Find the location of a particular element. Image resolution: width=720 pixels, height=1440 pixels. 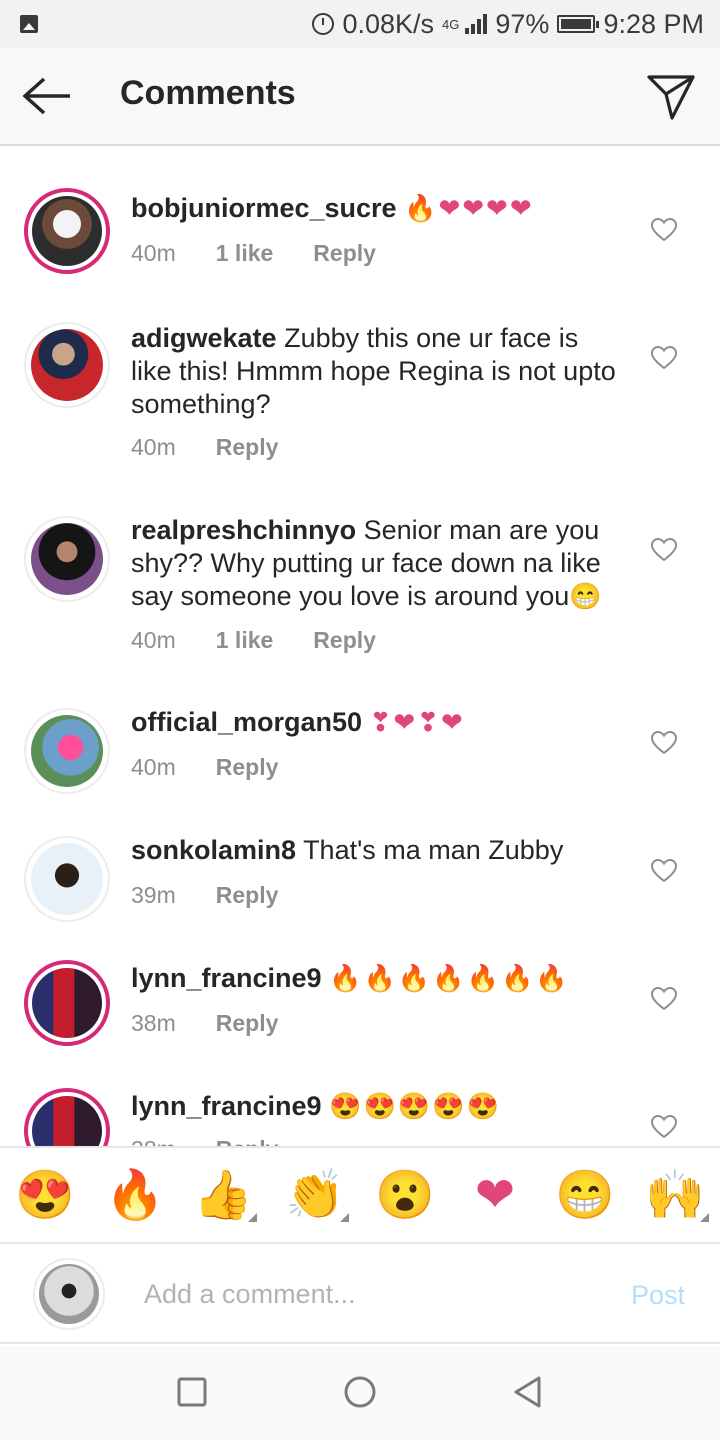

system-nav-bar is located at coordinates (360, 1393).